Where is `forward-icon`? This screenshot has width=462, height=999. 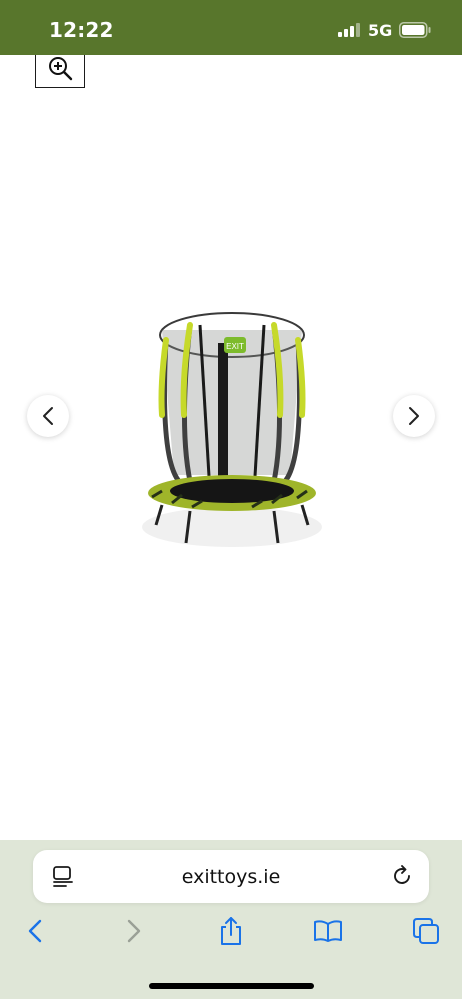
forward-icon is located at coordinates (134, 931).